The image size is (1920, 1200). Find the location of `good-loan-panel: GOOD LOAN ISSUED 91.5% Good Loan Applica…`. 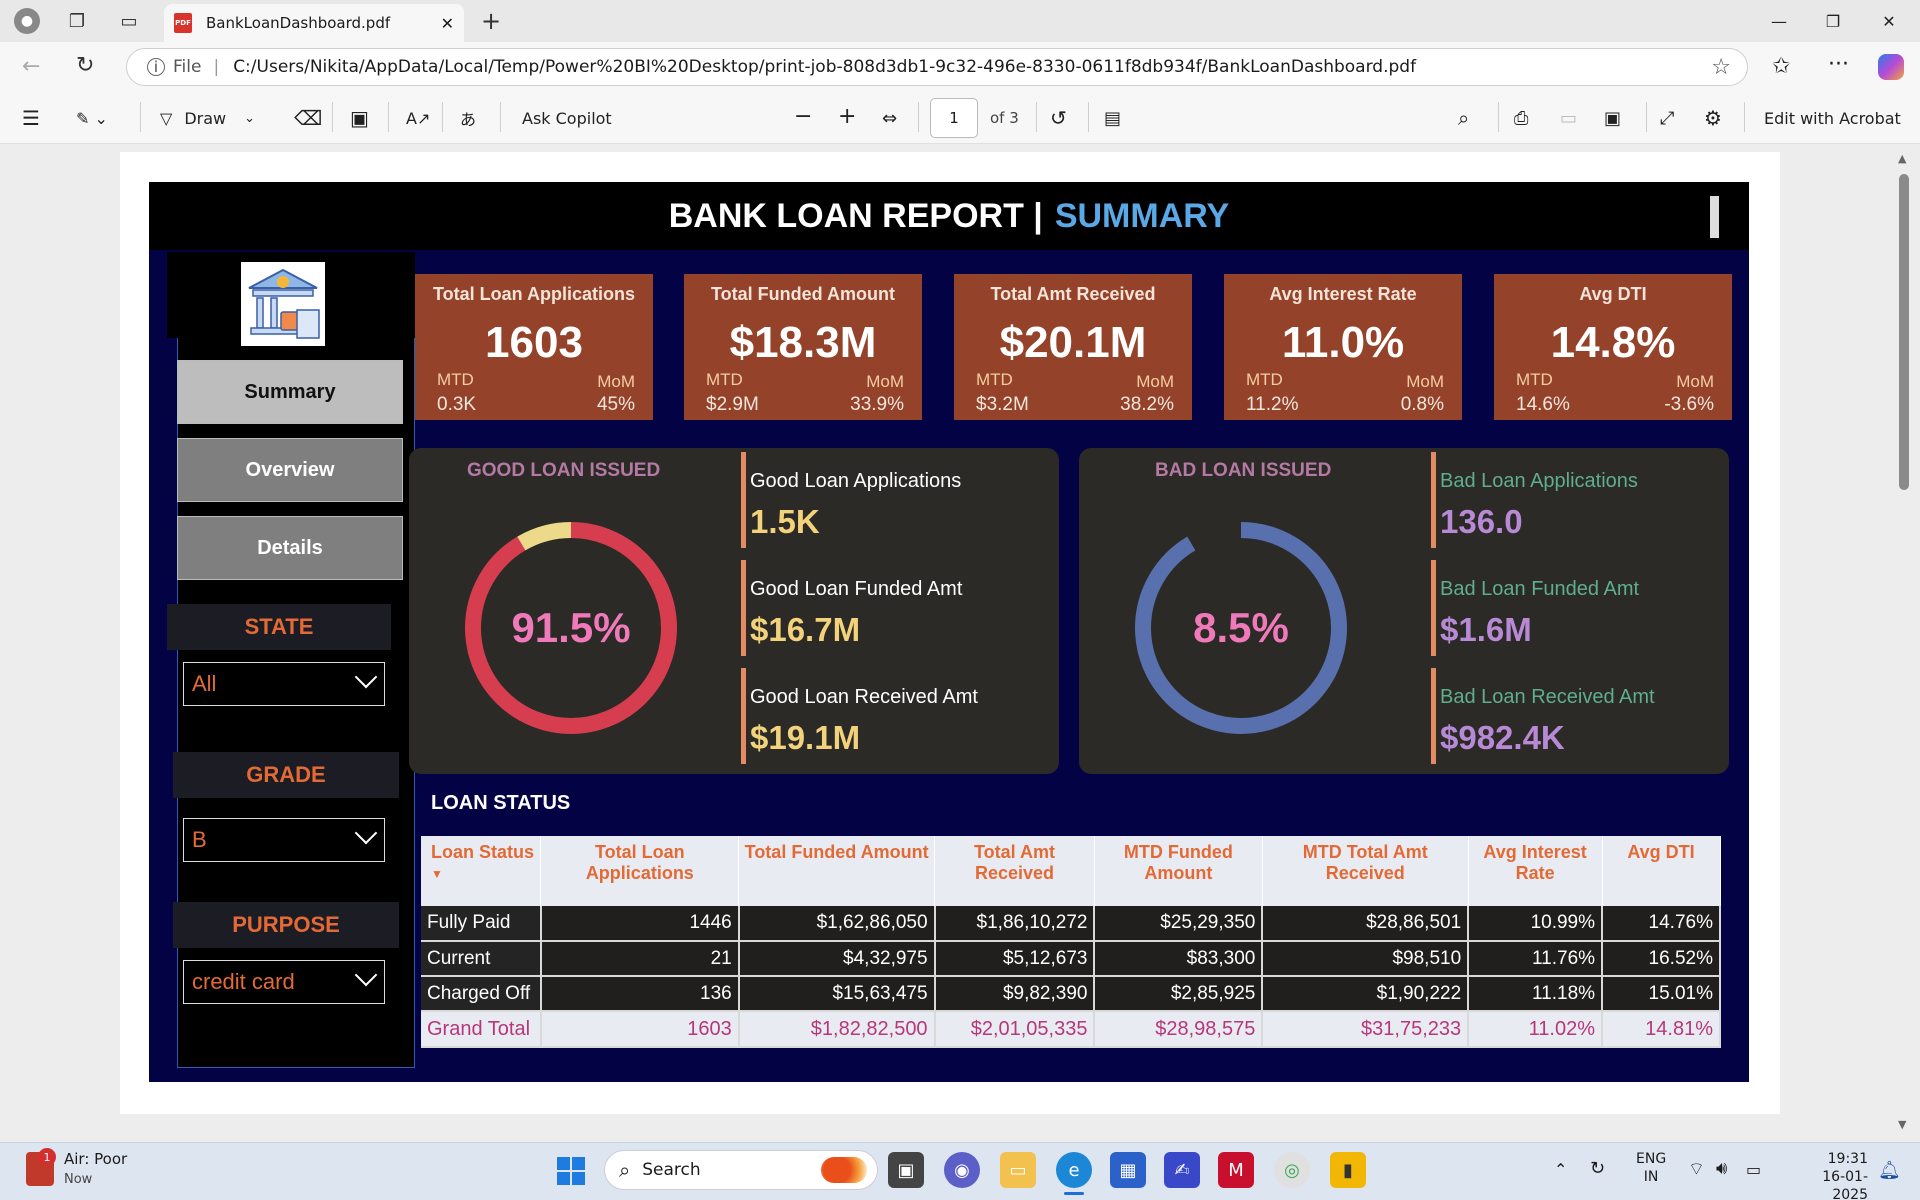

good-loan-panel: GOOD LOAN ISSUED 91.5% Good Loan Applica… is located at coordinates (734, 611).